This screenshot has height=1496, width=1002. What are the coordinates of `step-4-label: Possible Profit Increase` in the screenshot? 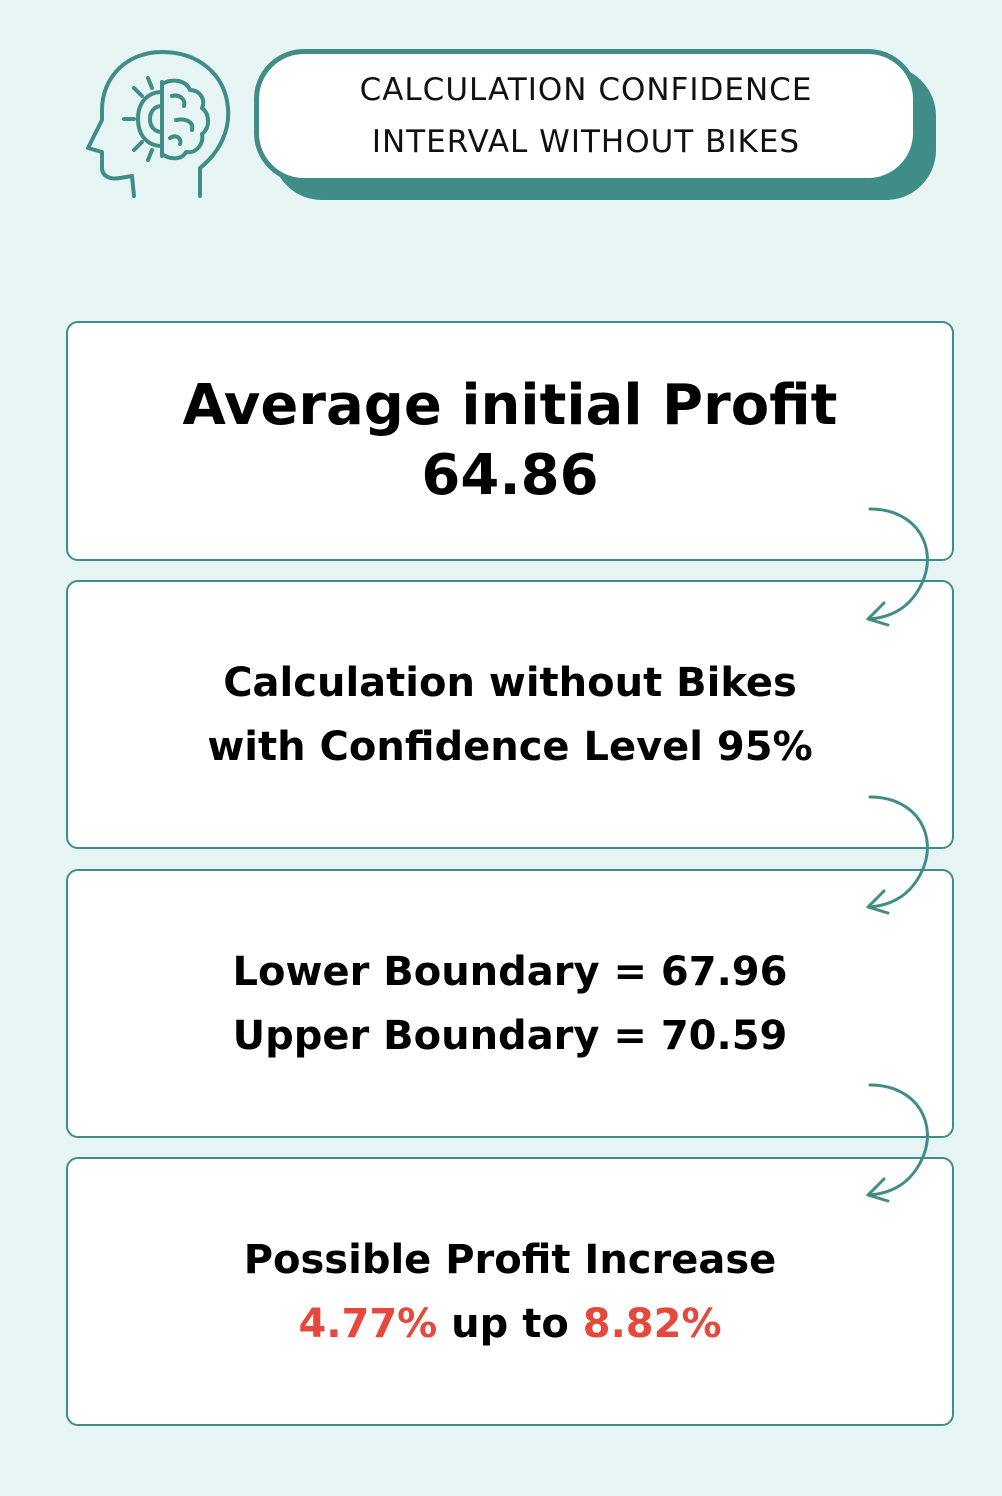 It's located at (510, 1259).